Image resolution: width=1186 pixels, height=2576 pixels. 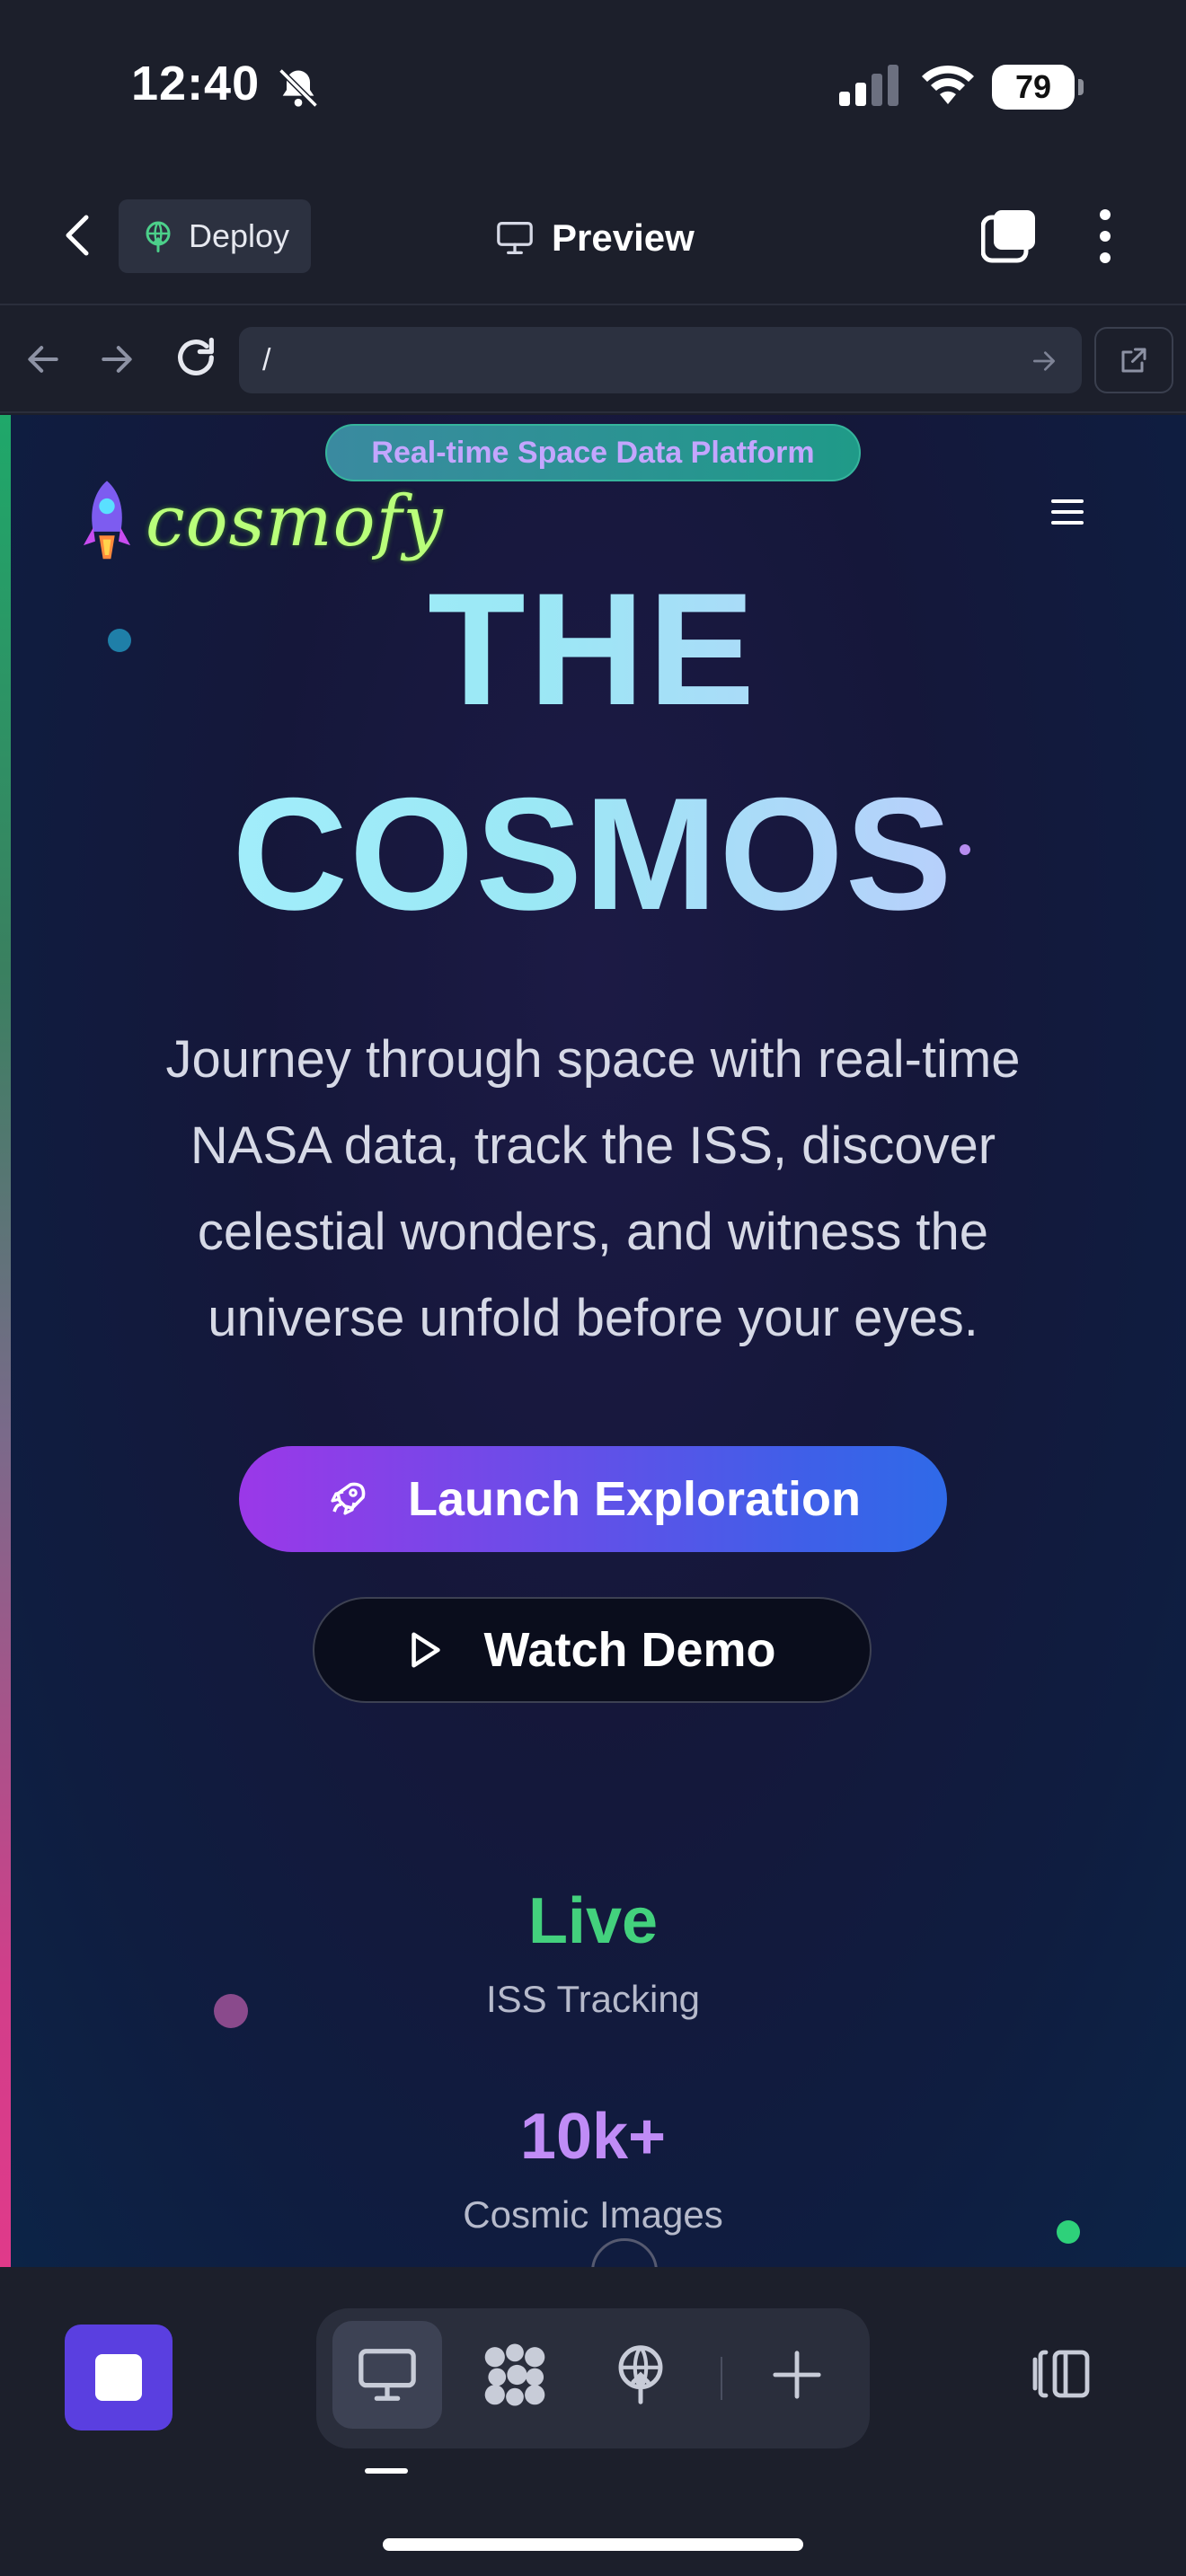 I want to click on go-icon, so click(x=1044, y=361).